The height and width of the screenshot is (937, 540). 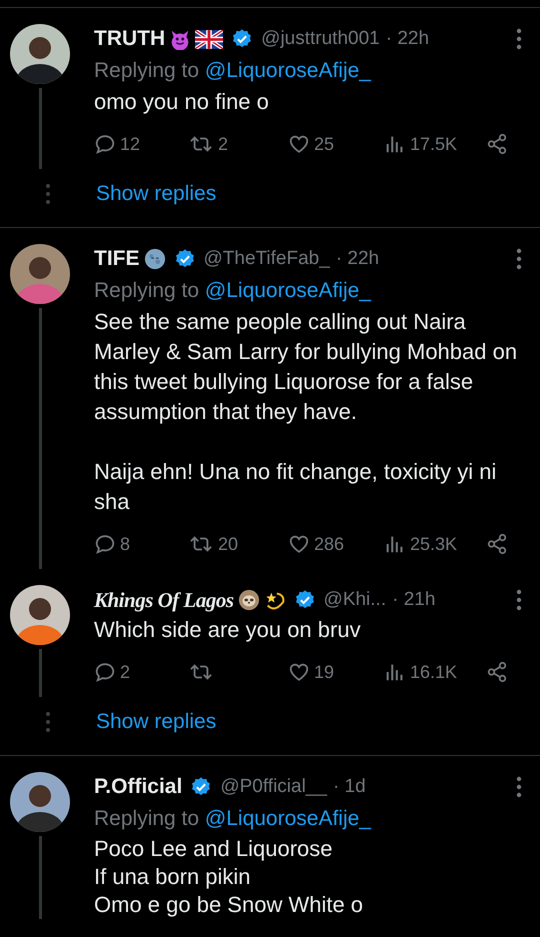 I want to click on repost-button: 20, so click(x=238, y=544).